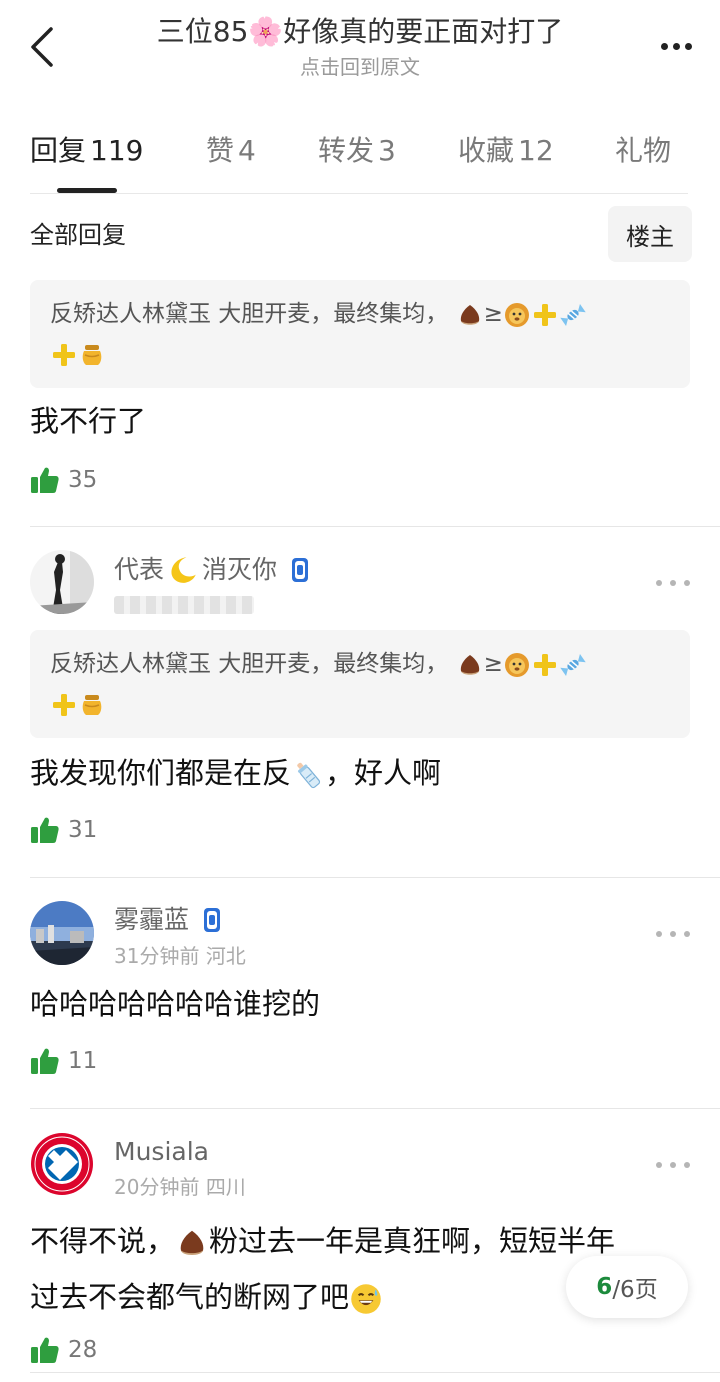  What do you see at coordinates (383, 773) in the screenshot?
I see `reply-text-part: ，好人啊` at bounding box center [383, 773].